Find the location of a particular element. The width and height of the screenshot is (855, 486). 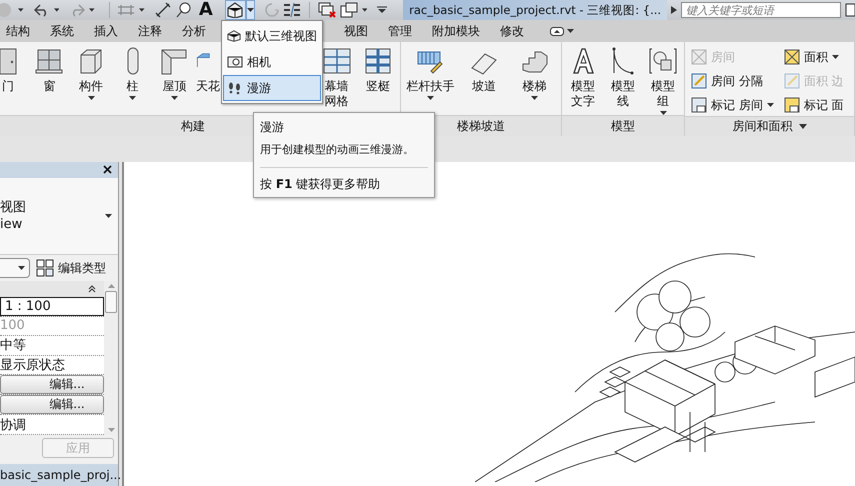

instance-dropdown is located at coordinates (15, 268).